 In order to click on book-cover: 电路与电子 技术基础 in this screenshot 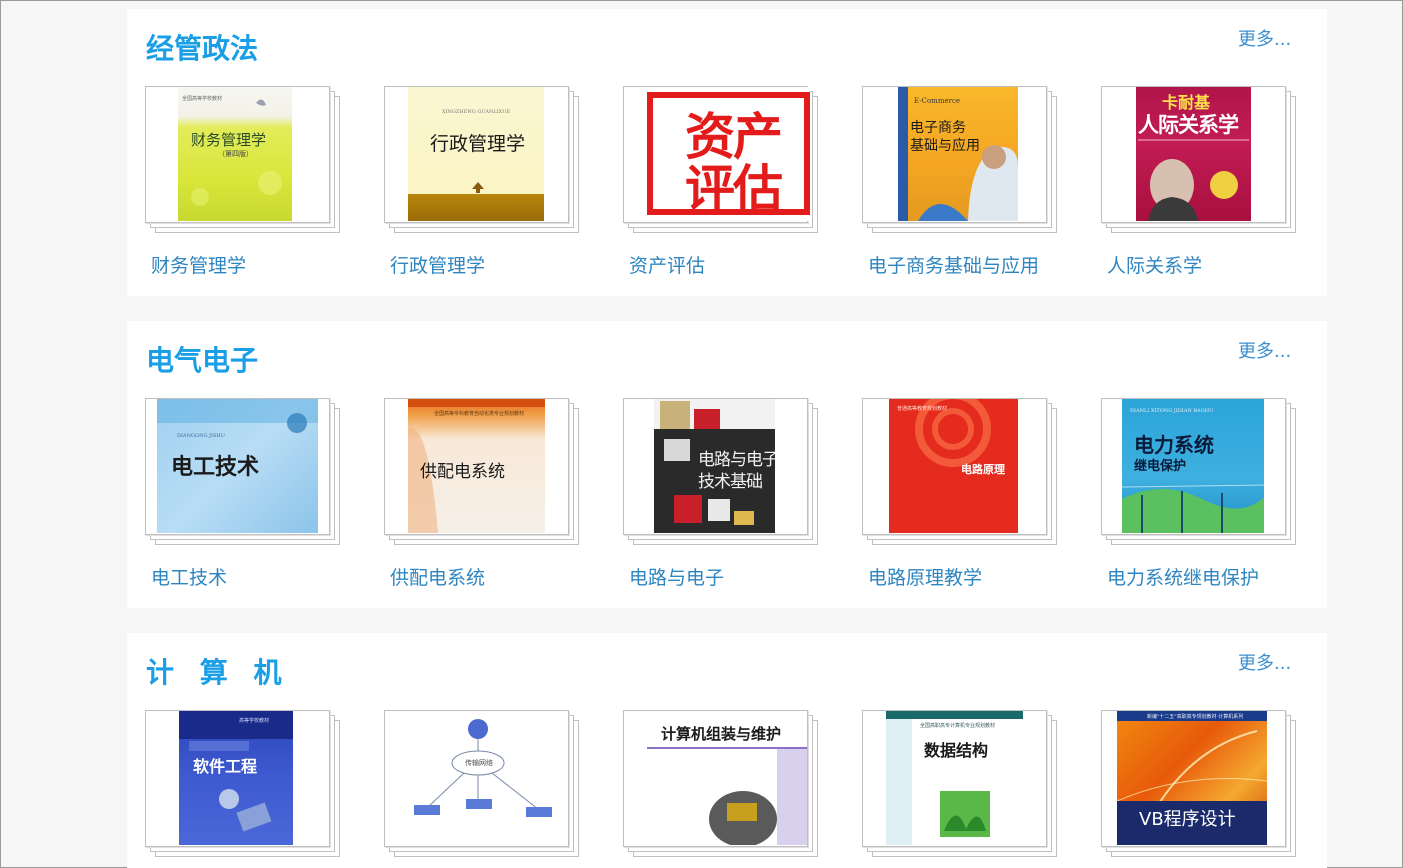, I will do `click(714, 466)`.